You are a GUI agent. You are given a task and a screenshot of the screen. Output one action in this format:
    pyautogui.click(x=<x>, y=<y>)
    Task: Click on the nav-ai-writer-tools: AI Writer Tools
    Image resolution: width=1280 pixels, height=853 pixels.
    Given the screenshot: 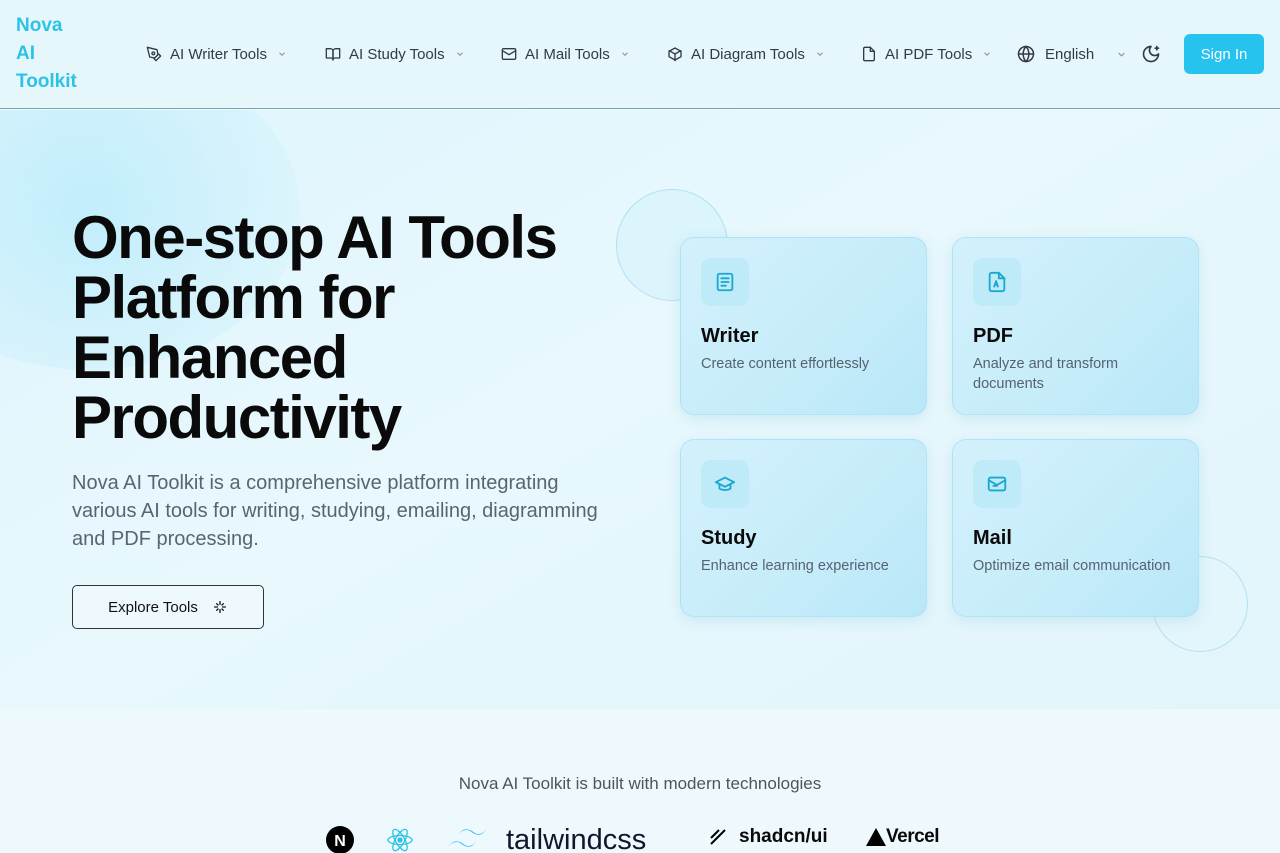 What is the action you would take?
    pyautogui.click(x=216, y=54)
    